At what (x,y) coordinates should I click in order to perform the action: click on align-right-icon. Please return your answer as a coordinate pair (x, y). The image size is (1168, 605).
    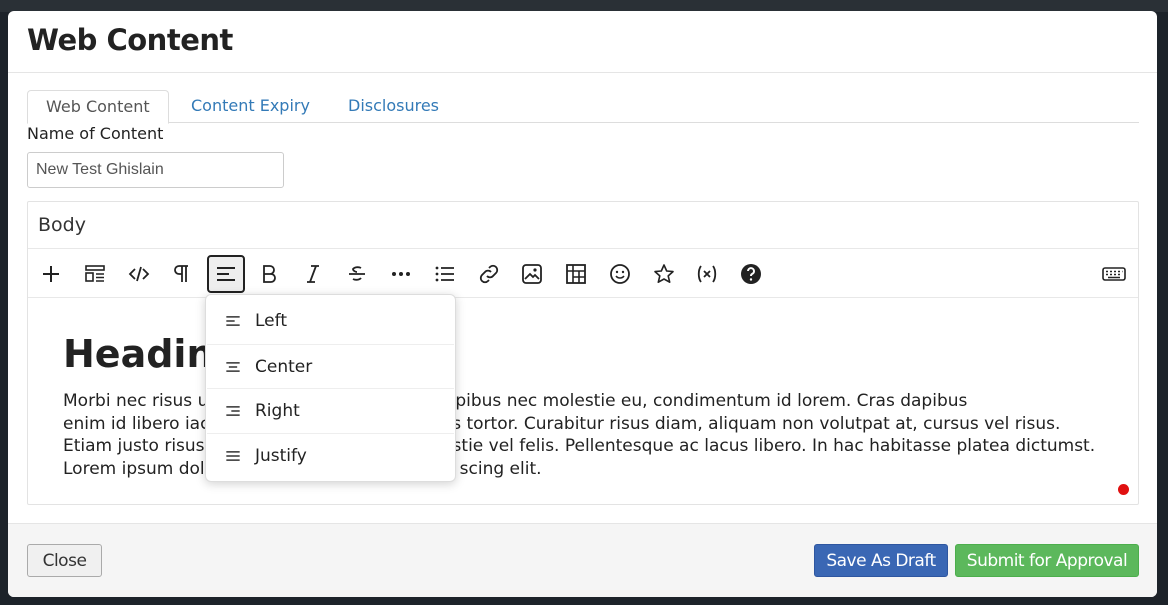
    Looking at the image, I should click on (233, 410).